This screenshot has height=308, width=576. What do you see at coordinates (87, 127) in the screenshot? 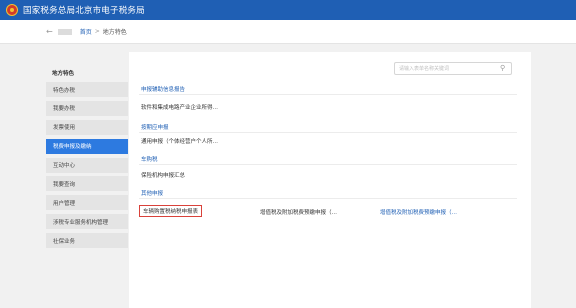
I see `sidebar-item-invoice: 发票使用` at bounding box center [87, 127].